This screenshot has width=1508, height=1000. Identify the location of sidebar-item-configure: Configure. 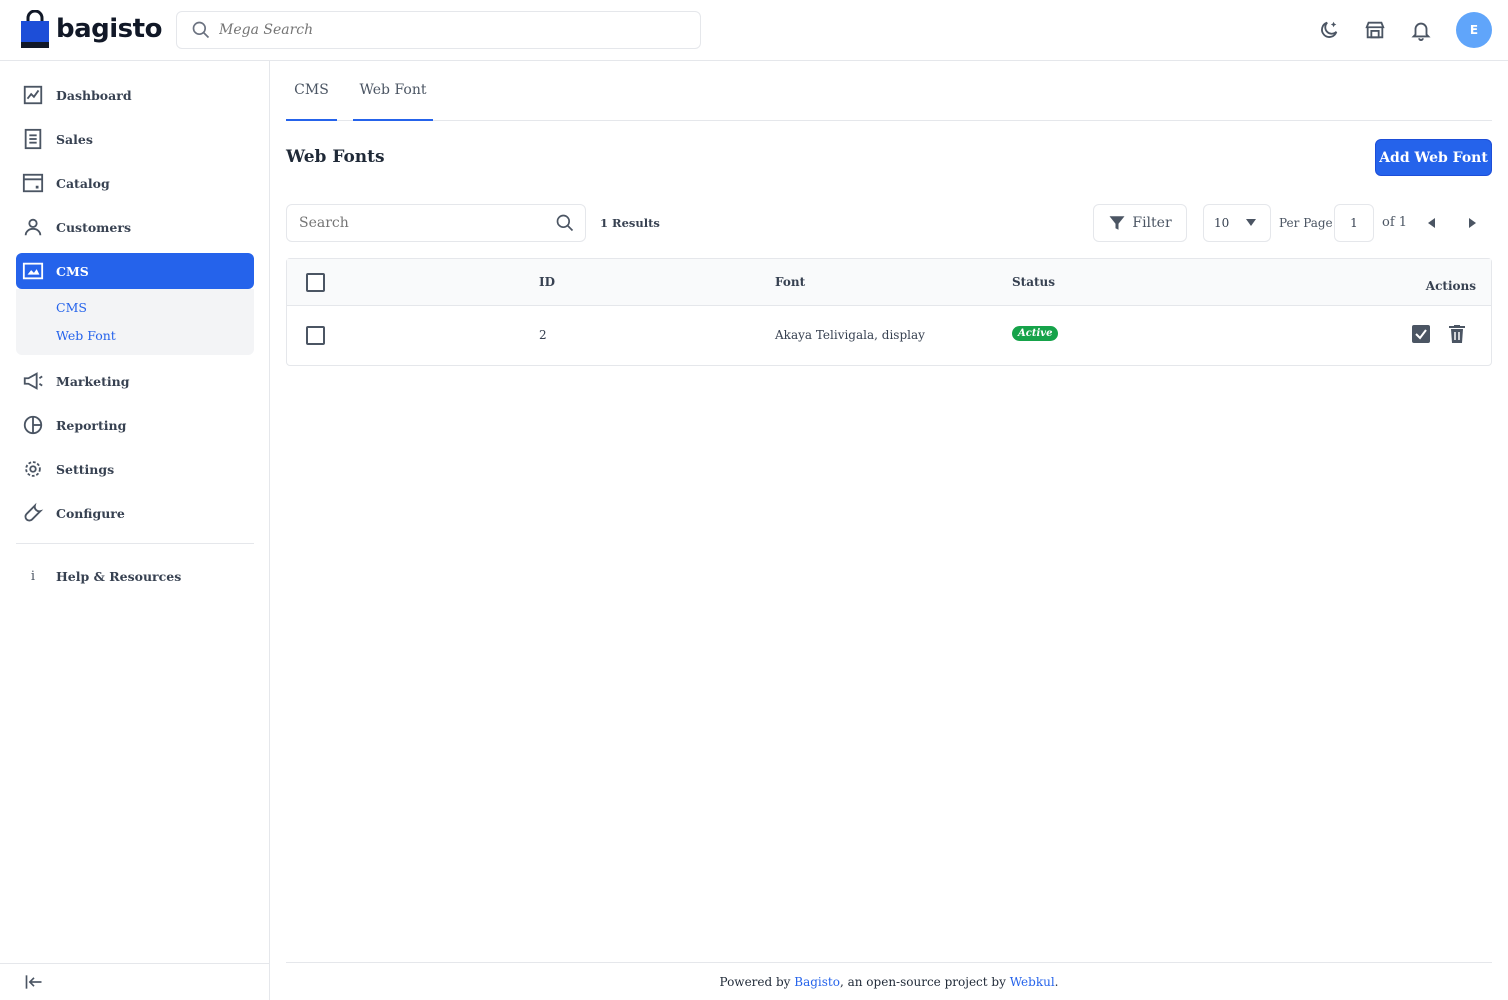
(135, 513).